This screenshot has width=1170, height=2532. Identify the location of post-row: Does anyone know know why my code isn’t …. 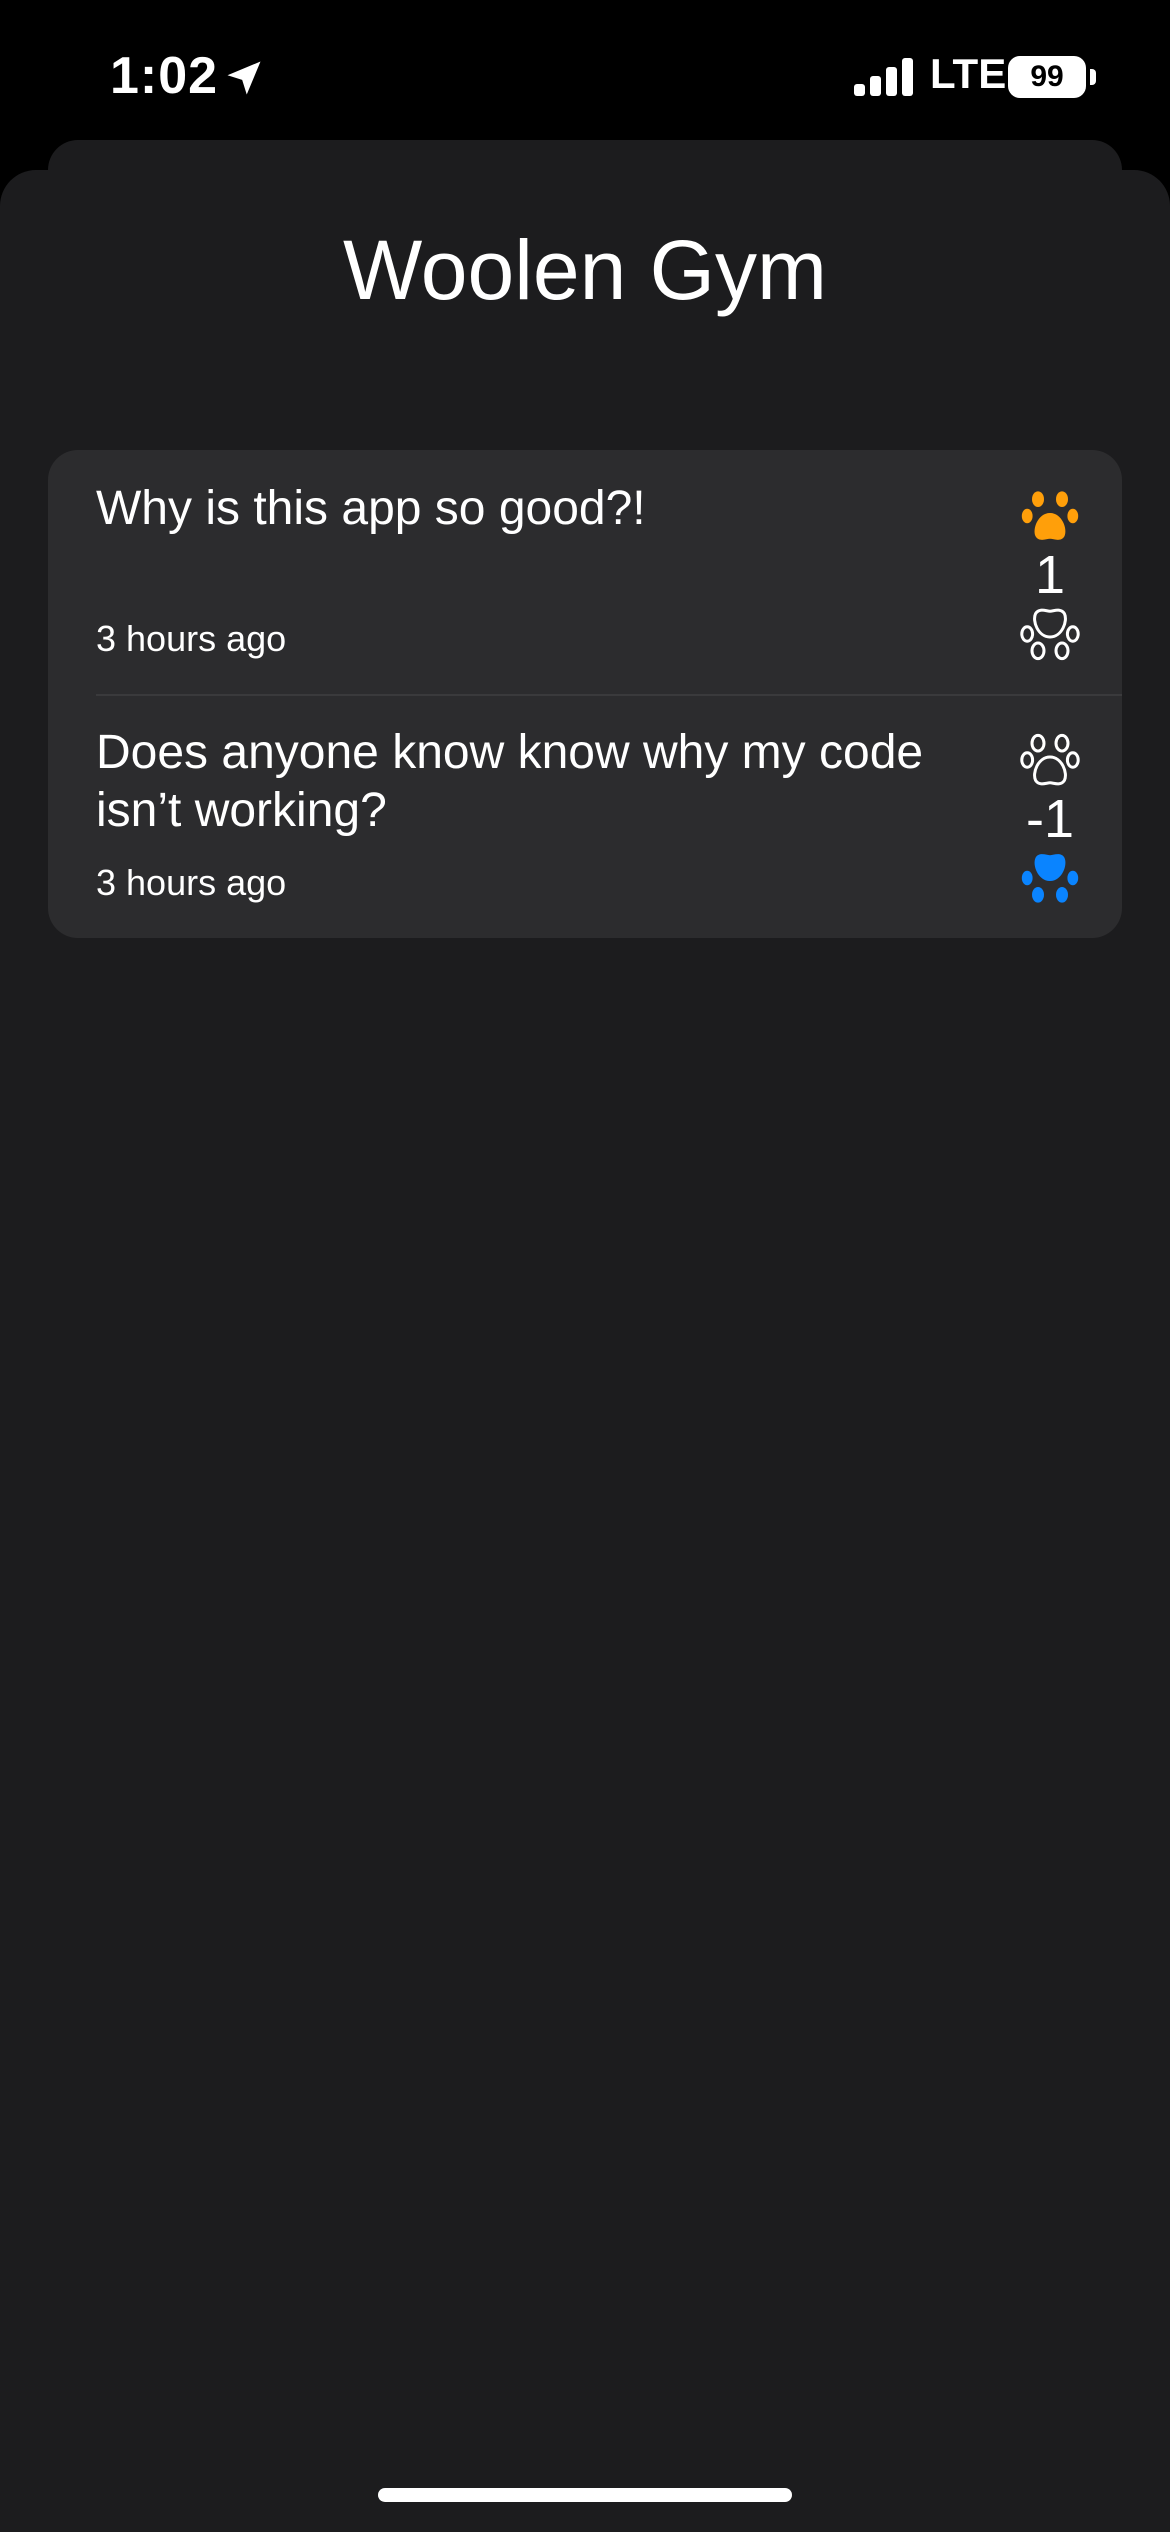
(585, 816).